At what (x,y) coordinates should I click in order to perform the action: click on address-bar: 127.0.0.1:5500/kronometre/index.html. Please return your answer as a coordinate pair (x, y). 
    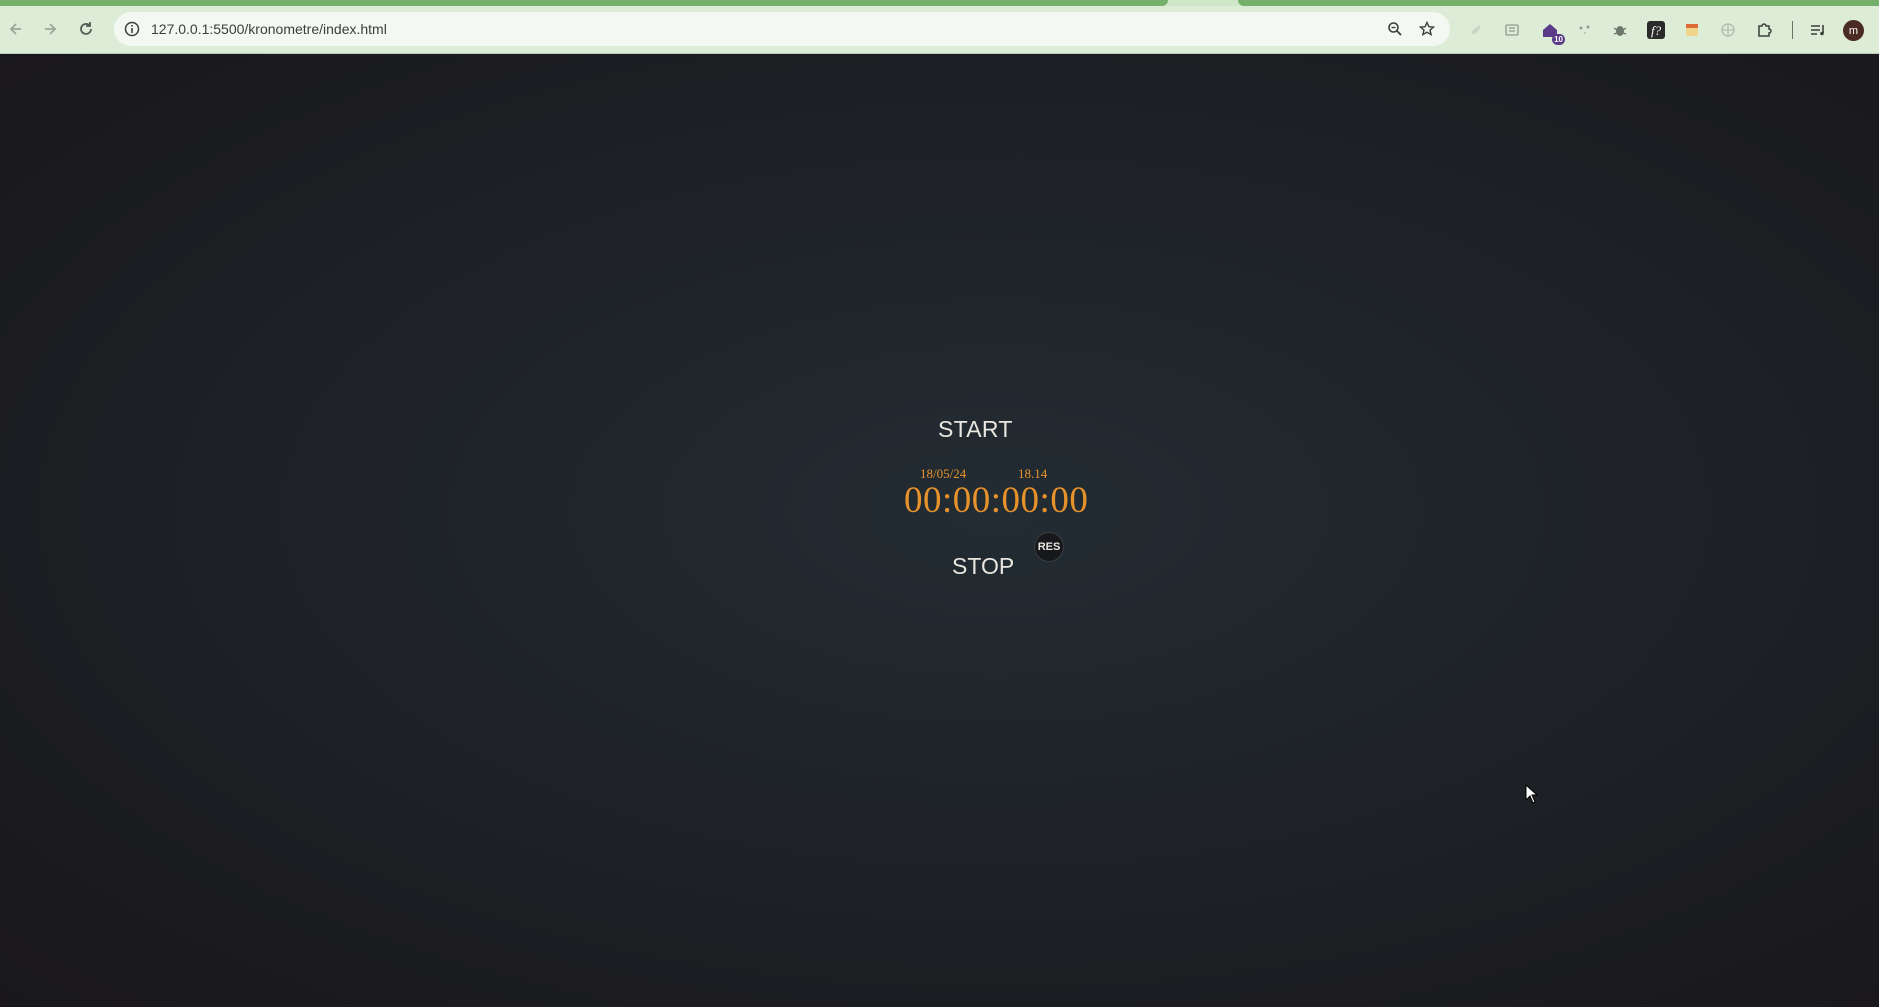
    Looking at the image, I should click on (782, 29).